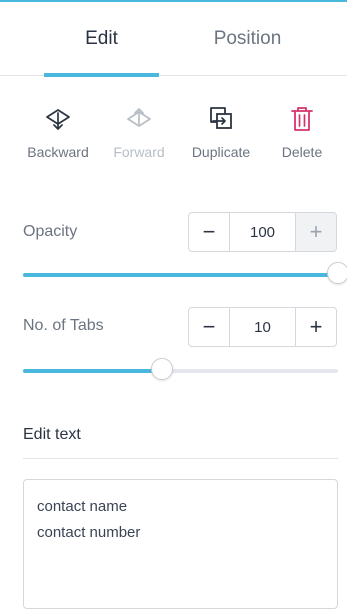  I want to click on send-backward-icon, so click(58, 119).